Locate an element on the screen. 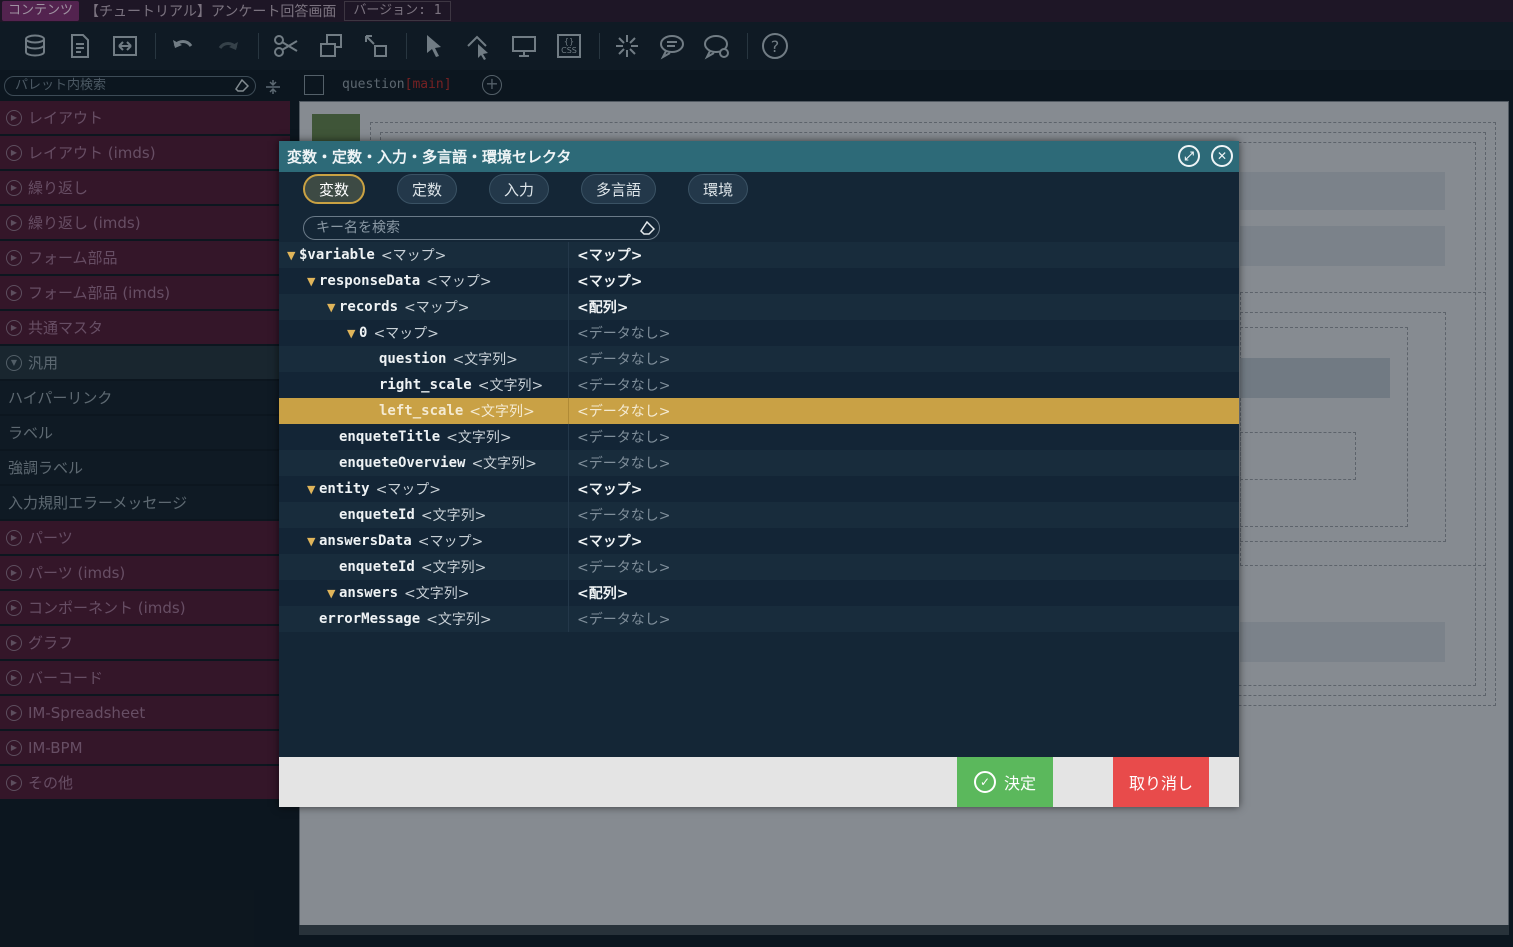 The image size is (1513, 947). tree-row: enqueteOverview <文字列> <データなし> is located at coordinates (759, 463).